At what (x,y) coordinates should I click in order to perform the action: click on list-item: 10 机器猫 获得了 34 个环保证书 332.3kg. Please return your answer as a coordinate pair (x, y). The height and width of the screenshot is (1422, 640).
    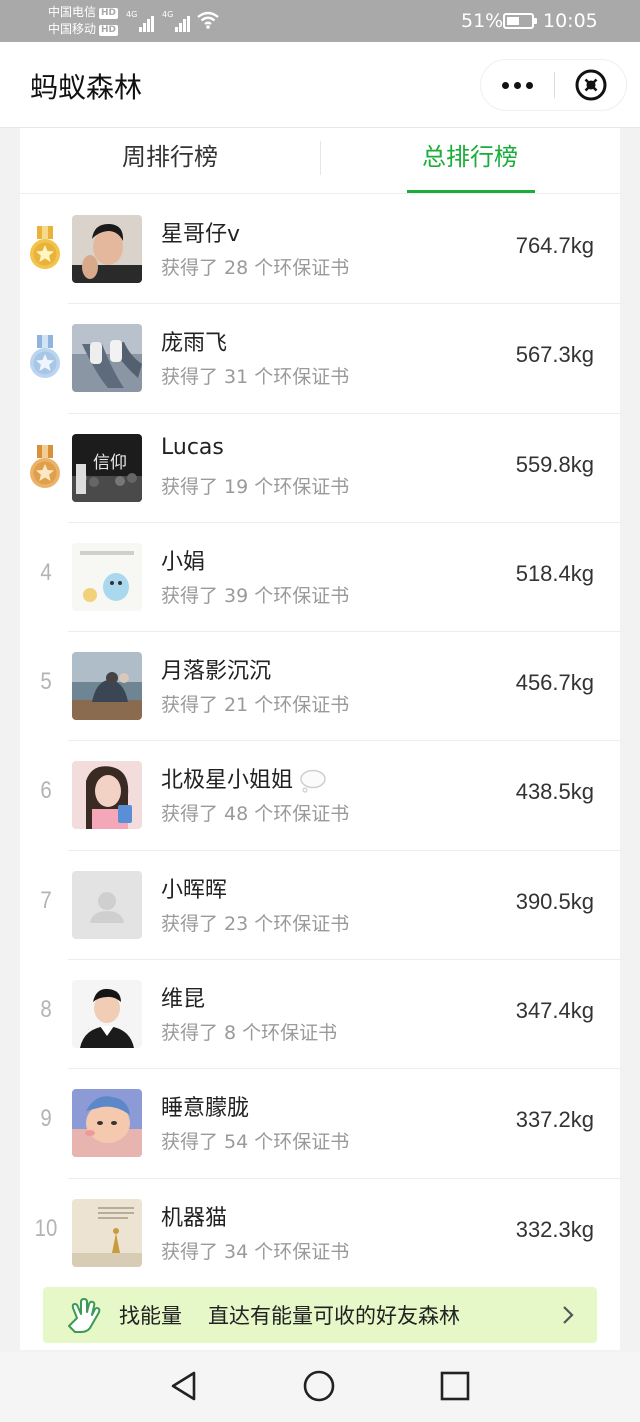
    Looking at the image, I should click on (320, 1233).